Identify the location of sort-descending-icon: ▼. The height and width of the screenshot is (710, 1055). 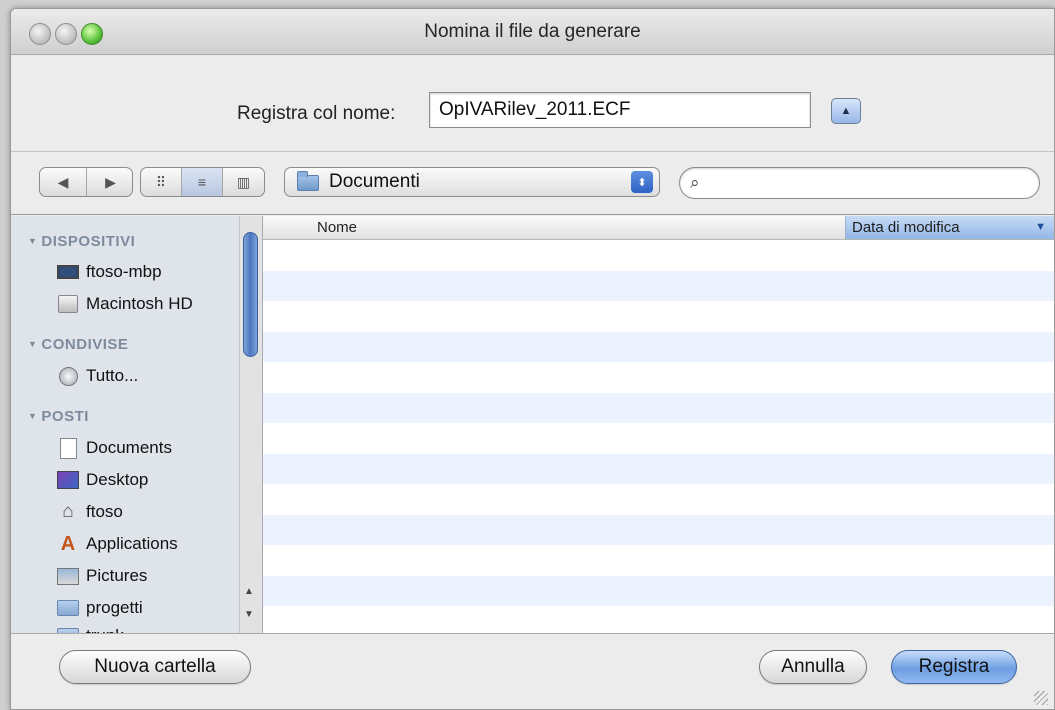
(1040, 227).